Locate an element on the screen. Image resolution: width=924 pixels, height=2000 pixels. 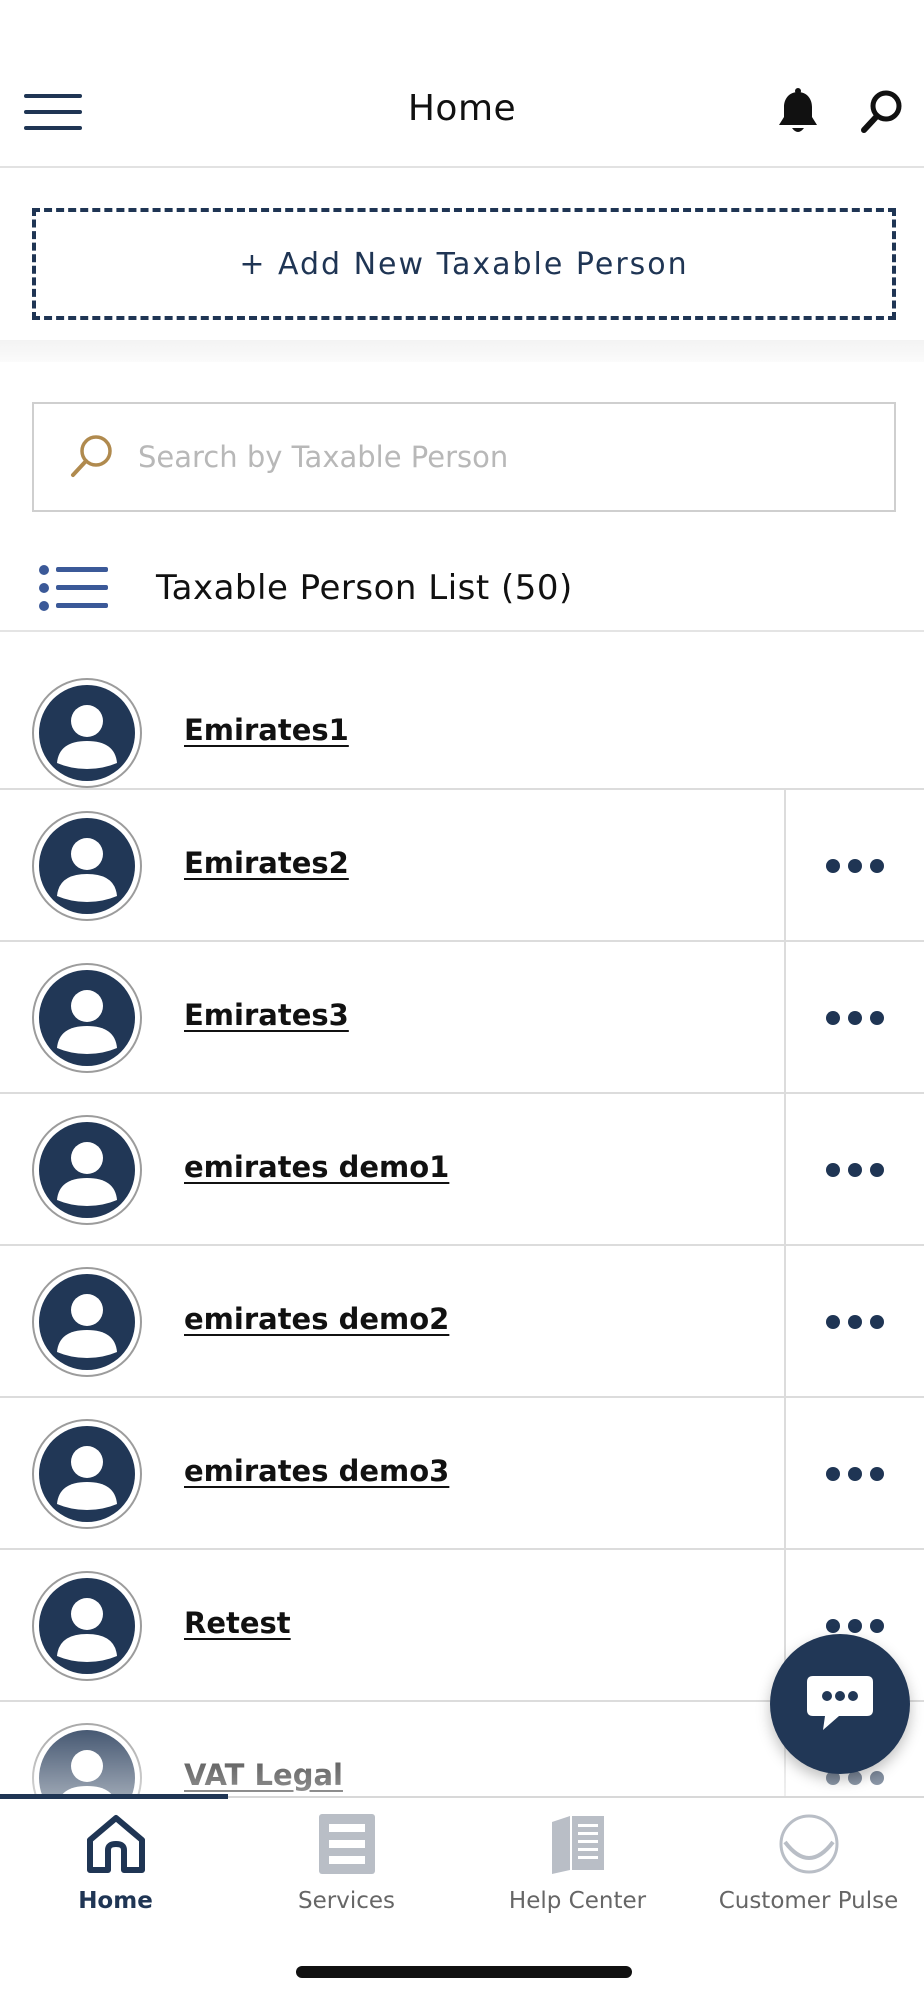
taxable-person-name-link: Emirates1 is located at coordinates (266, 730).